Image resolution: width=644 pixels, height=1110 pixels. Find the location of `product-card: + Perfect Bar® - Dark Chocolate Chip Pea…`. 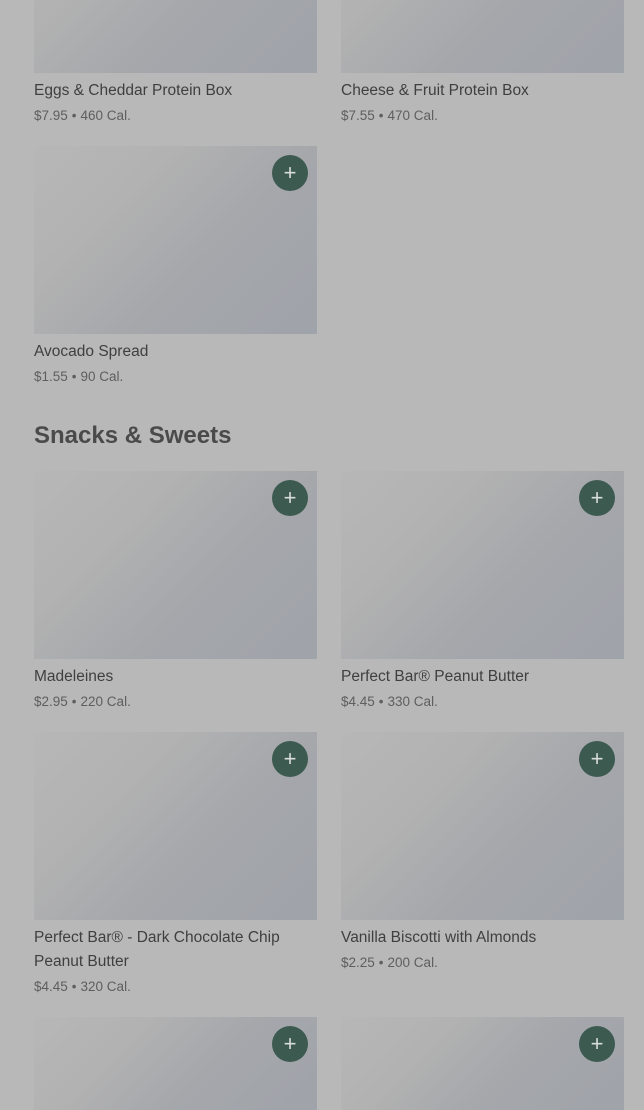

product-card: + Perfect Bar® - Dark Chocolate Chip Pea… is located at coordinates (175, 865).